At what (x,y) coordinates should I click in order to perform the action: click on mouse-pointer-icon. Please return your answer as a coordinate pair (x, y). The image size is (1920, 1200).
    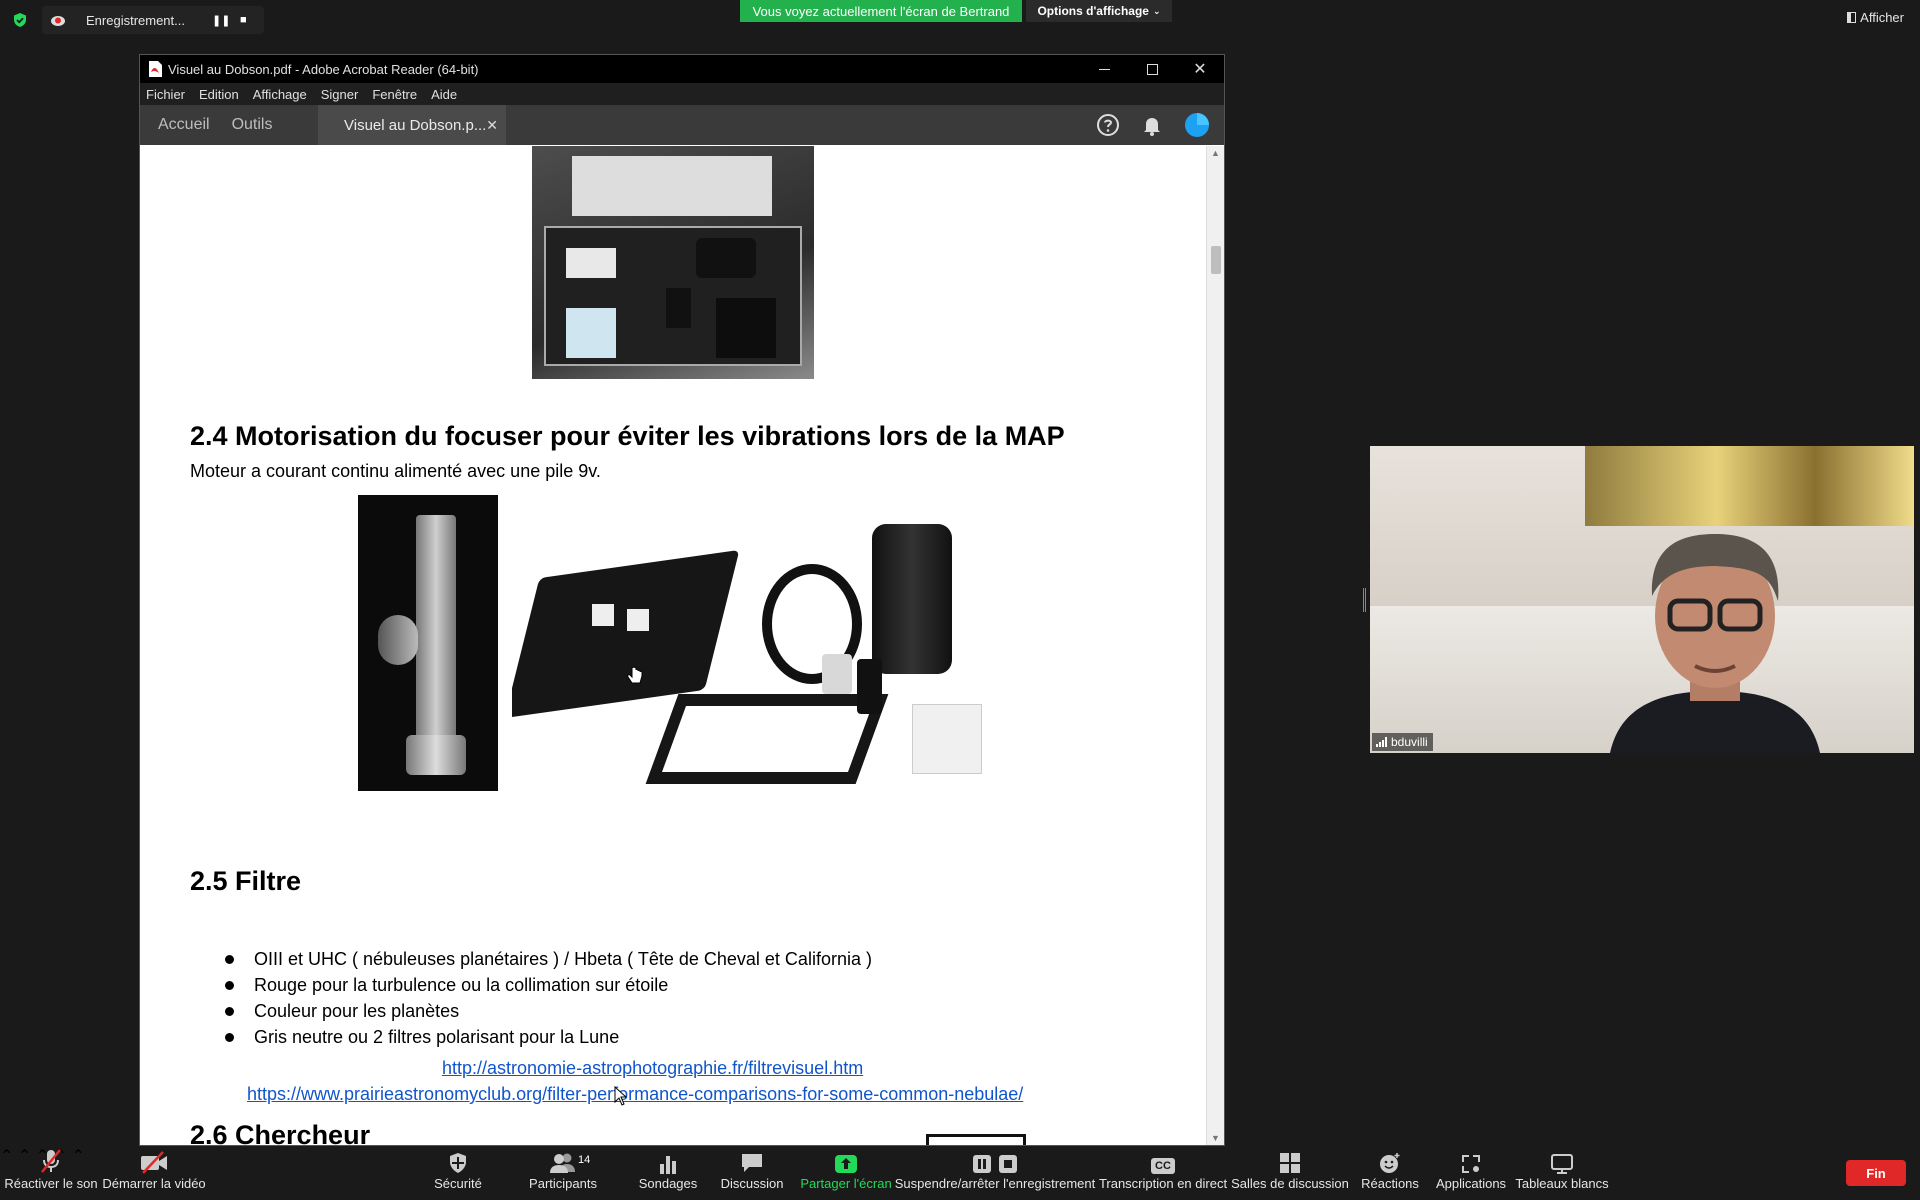
    Looking at the image, I should click on (621, 1096).